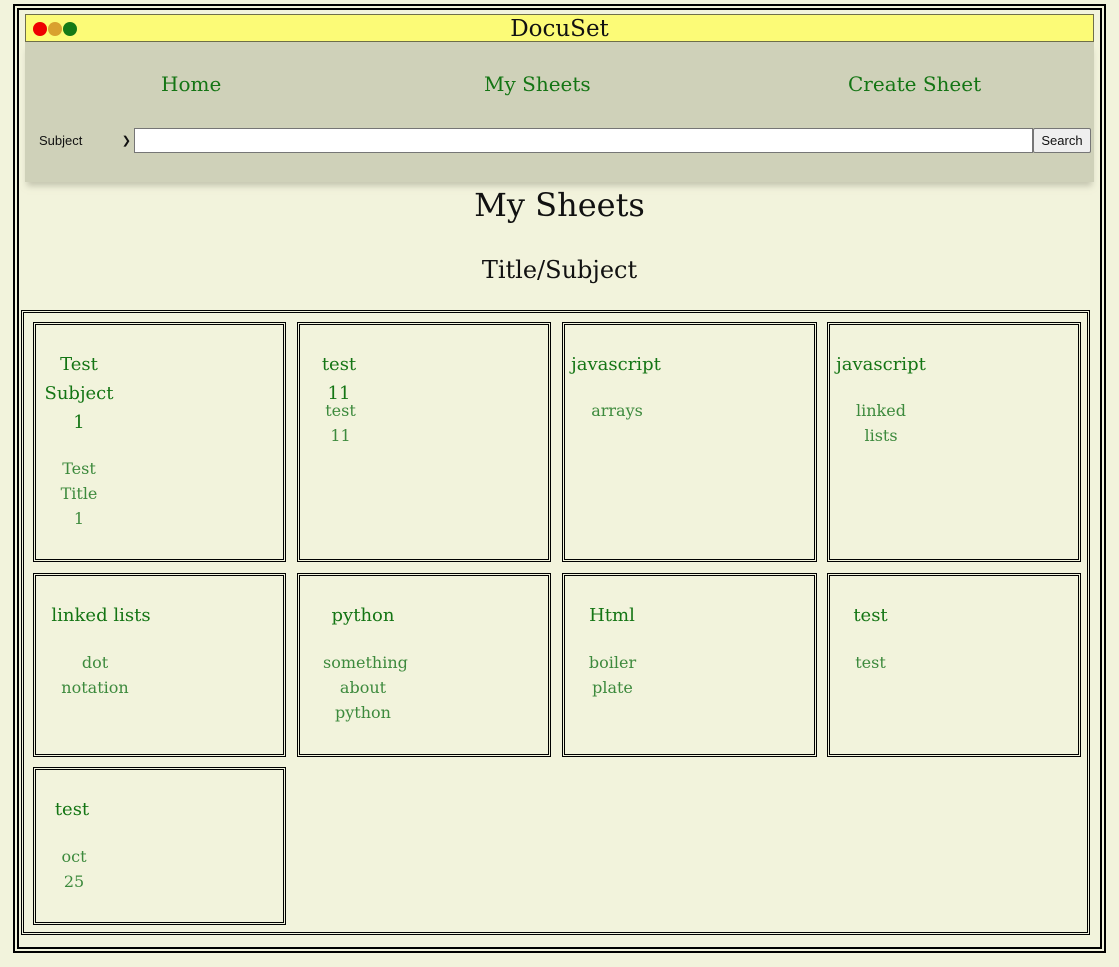 The width and height of the screenshot is (1119, 967). Describe the element at coordinates (424, 665) in the screenshot. I see `sheet-card: python something about python` at that location.